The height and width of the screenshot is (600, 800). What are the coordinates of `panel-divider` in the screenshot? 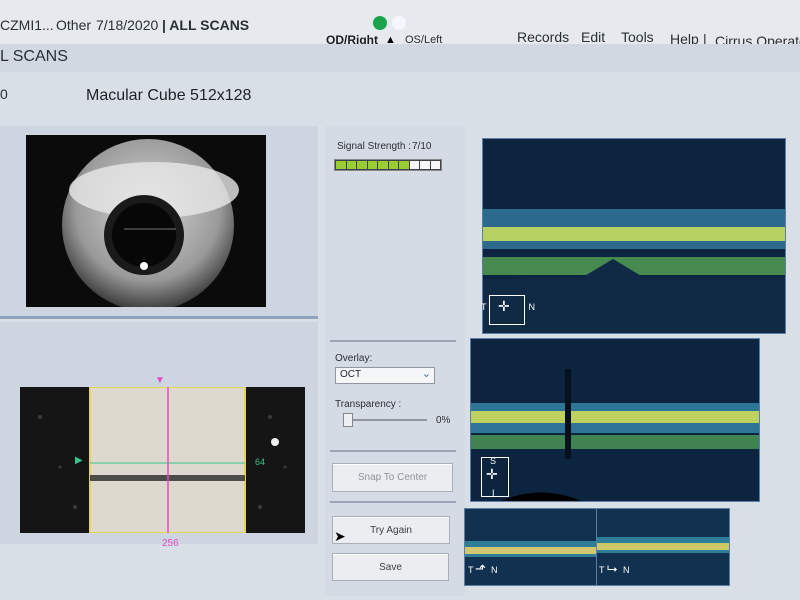 It's located at (159, 317).